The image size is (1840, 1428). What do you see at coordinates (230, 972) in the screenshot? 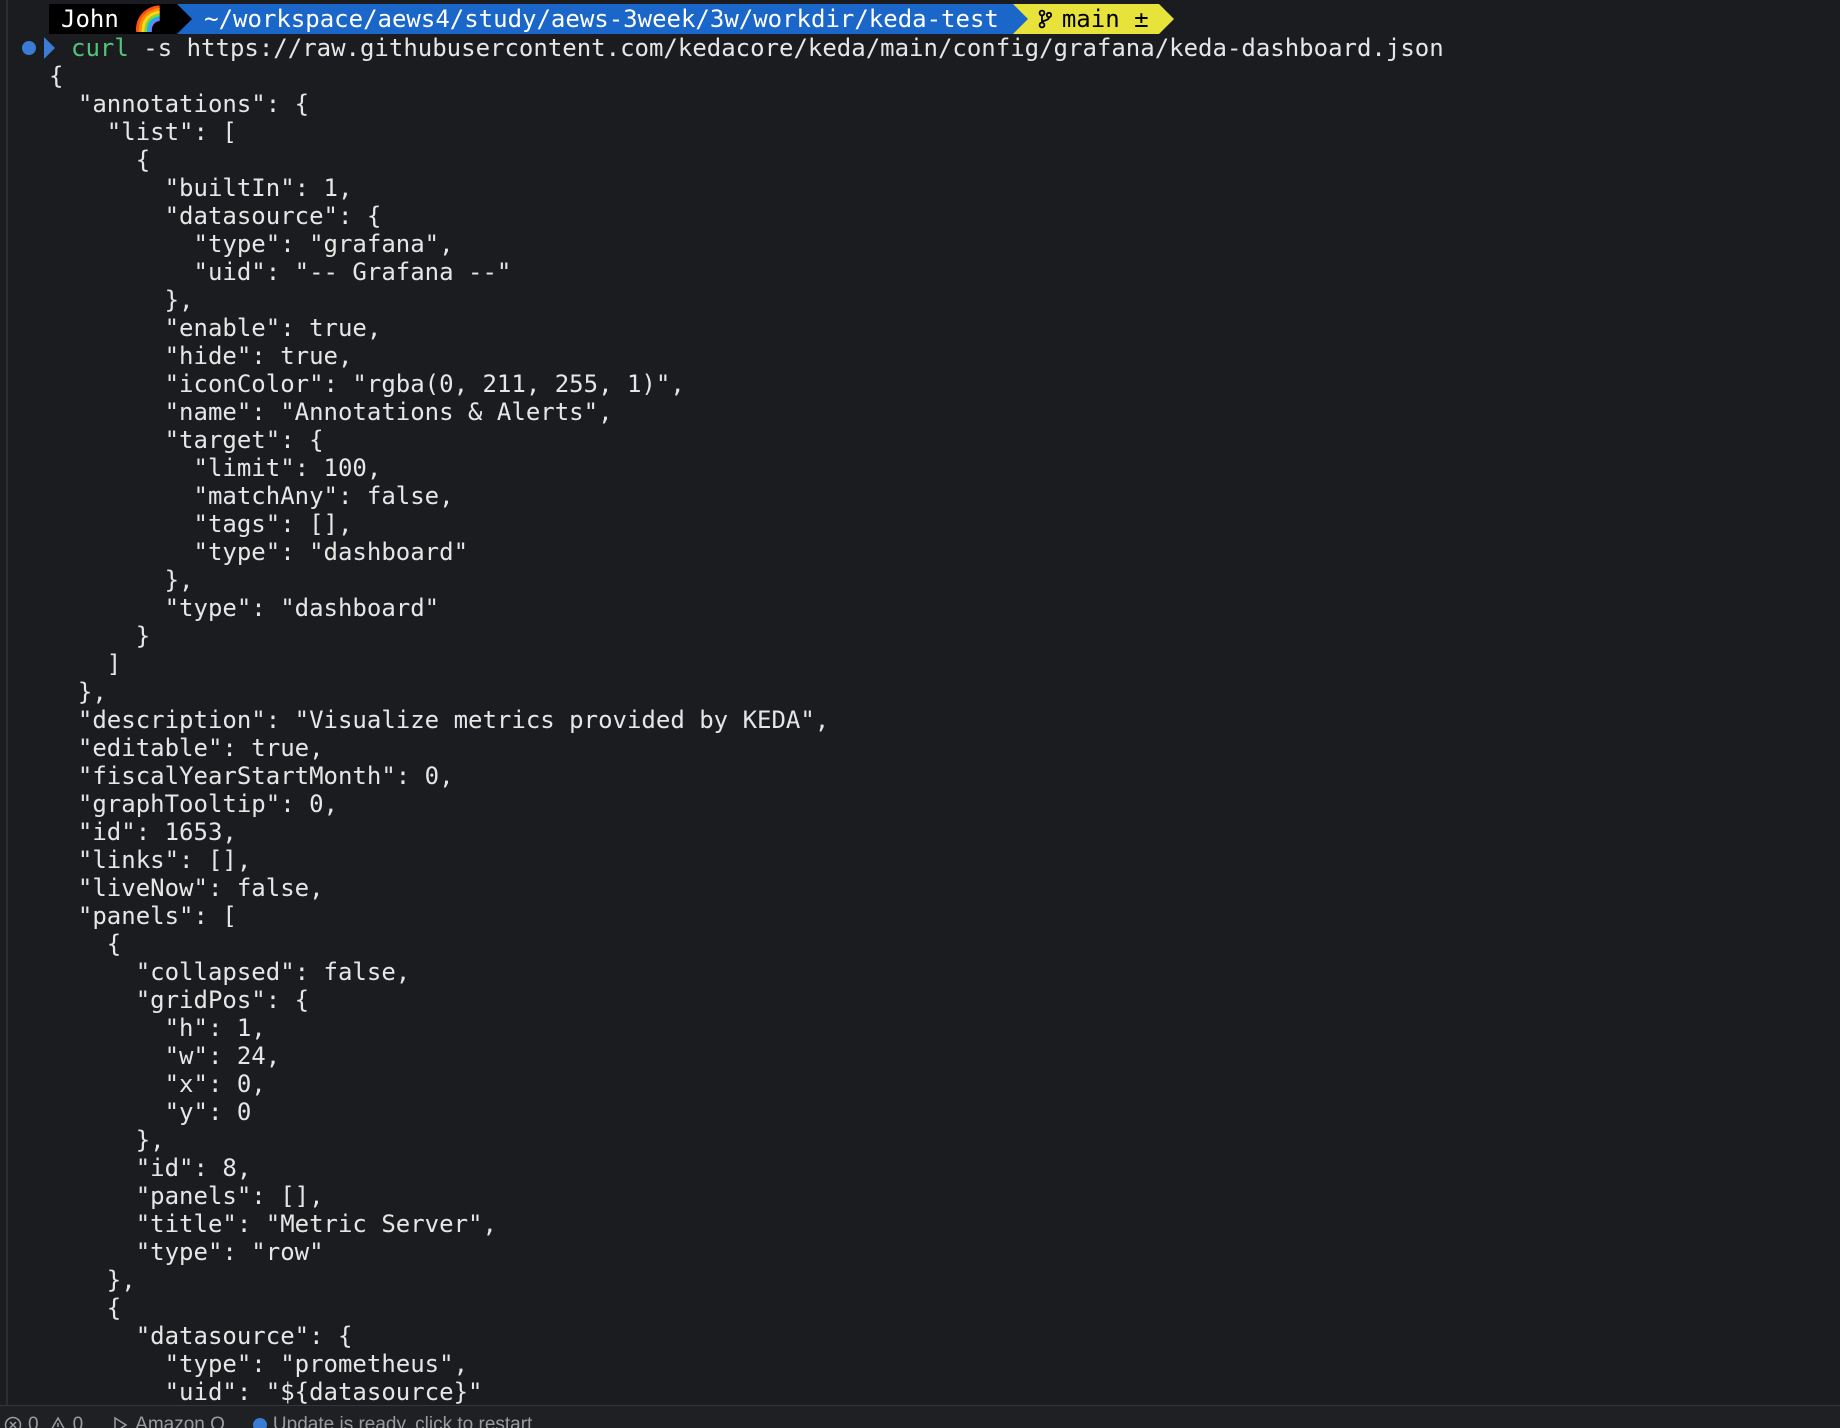
I see `output-line: "collapsed": false,` at bounding box center [230, 972].